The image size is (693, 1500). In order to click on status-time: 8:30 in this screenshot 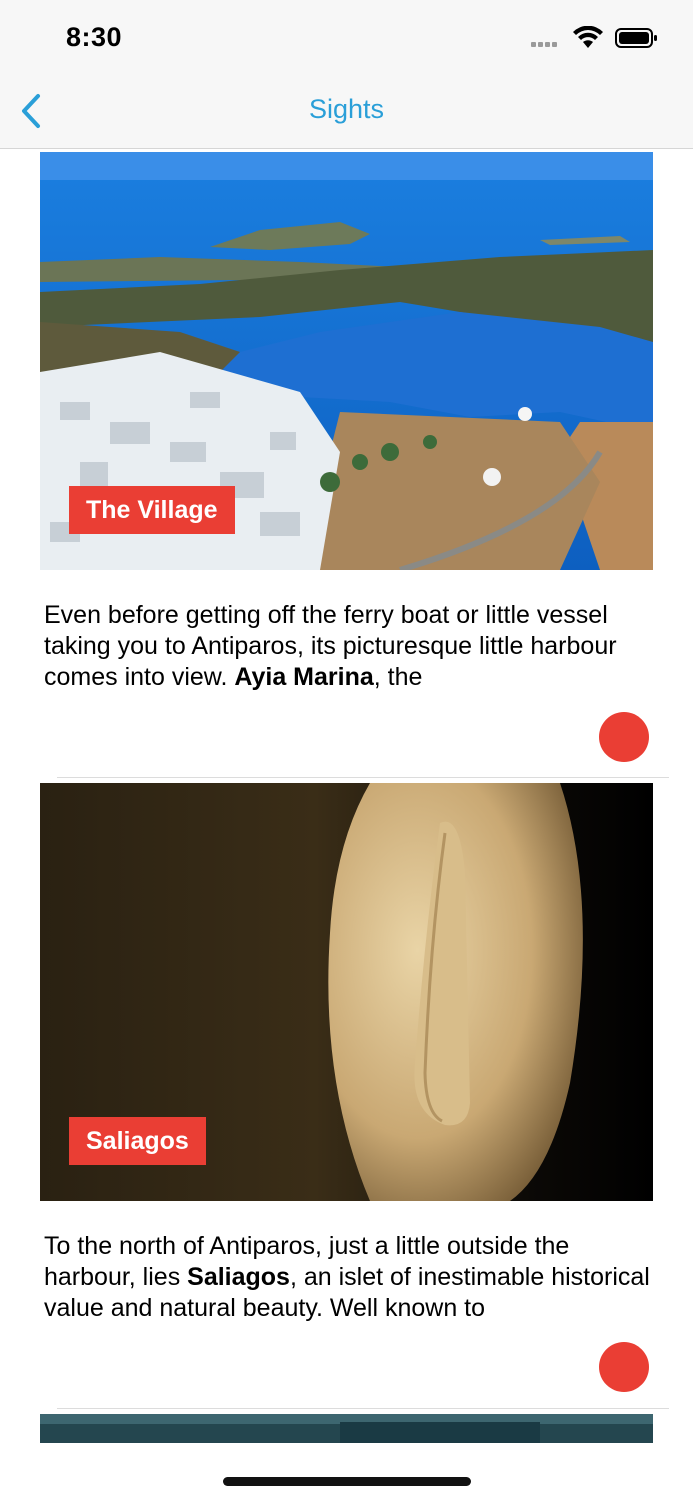, I will do `click(94, 37)`.